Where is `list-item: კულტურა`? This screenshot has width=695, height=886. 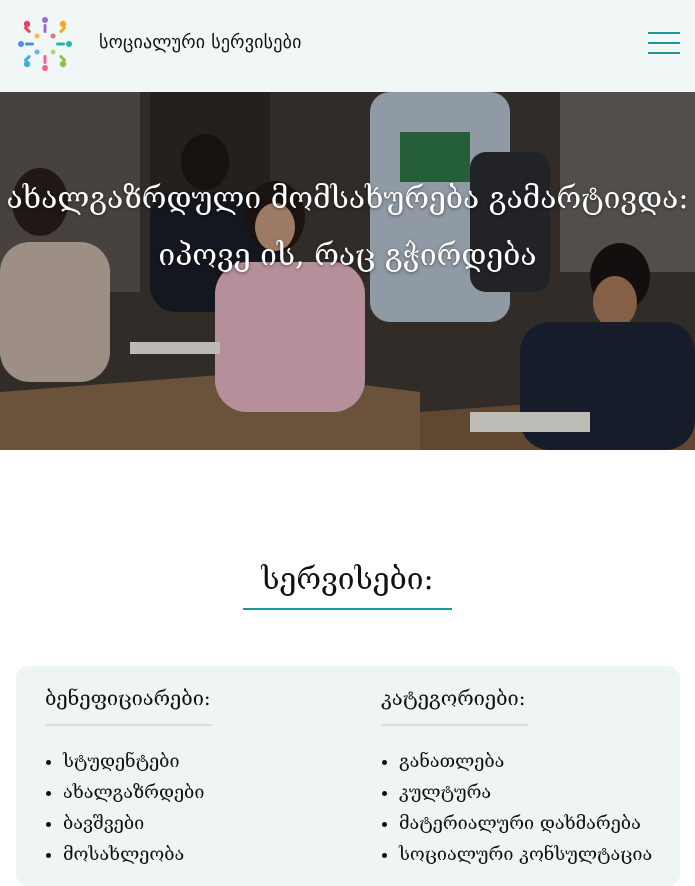
list-item: კულტურა is located at coordinates (463, 792).